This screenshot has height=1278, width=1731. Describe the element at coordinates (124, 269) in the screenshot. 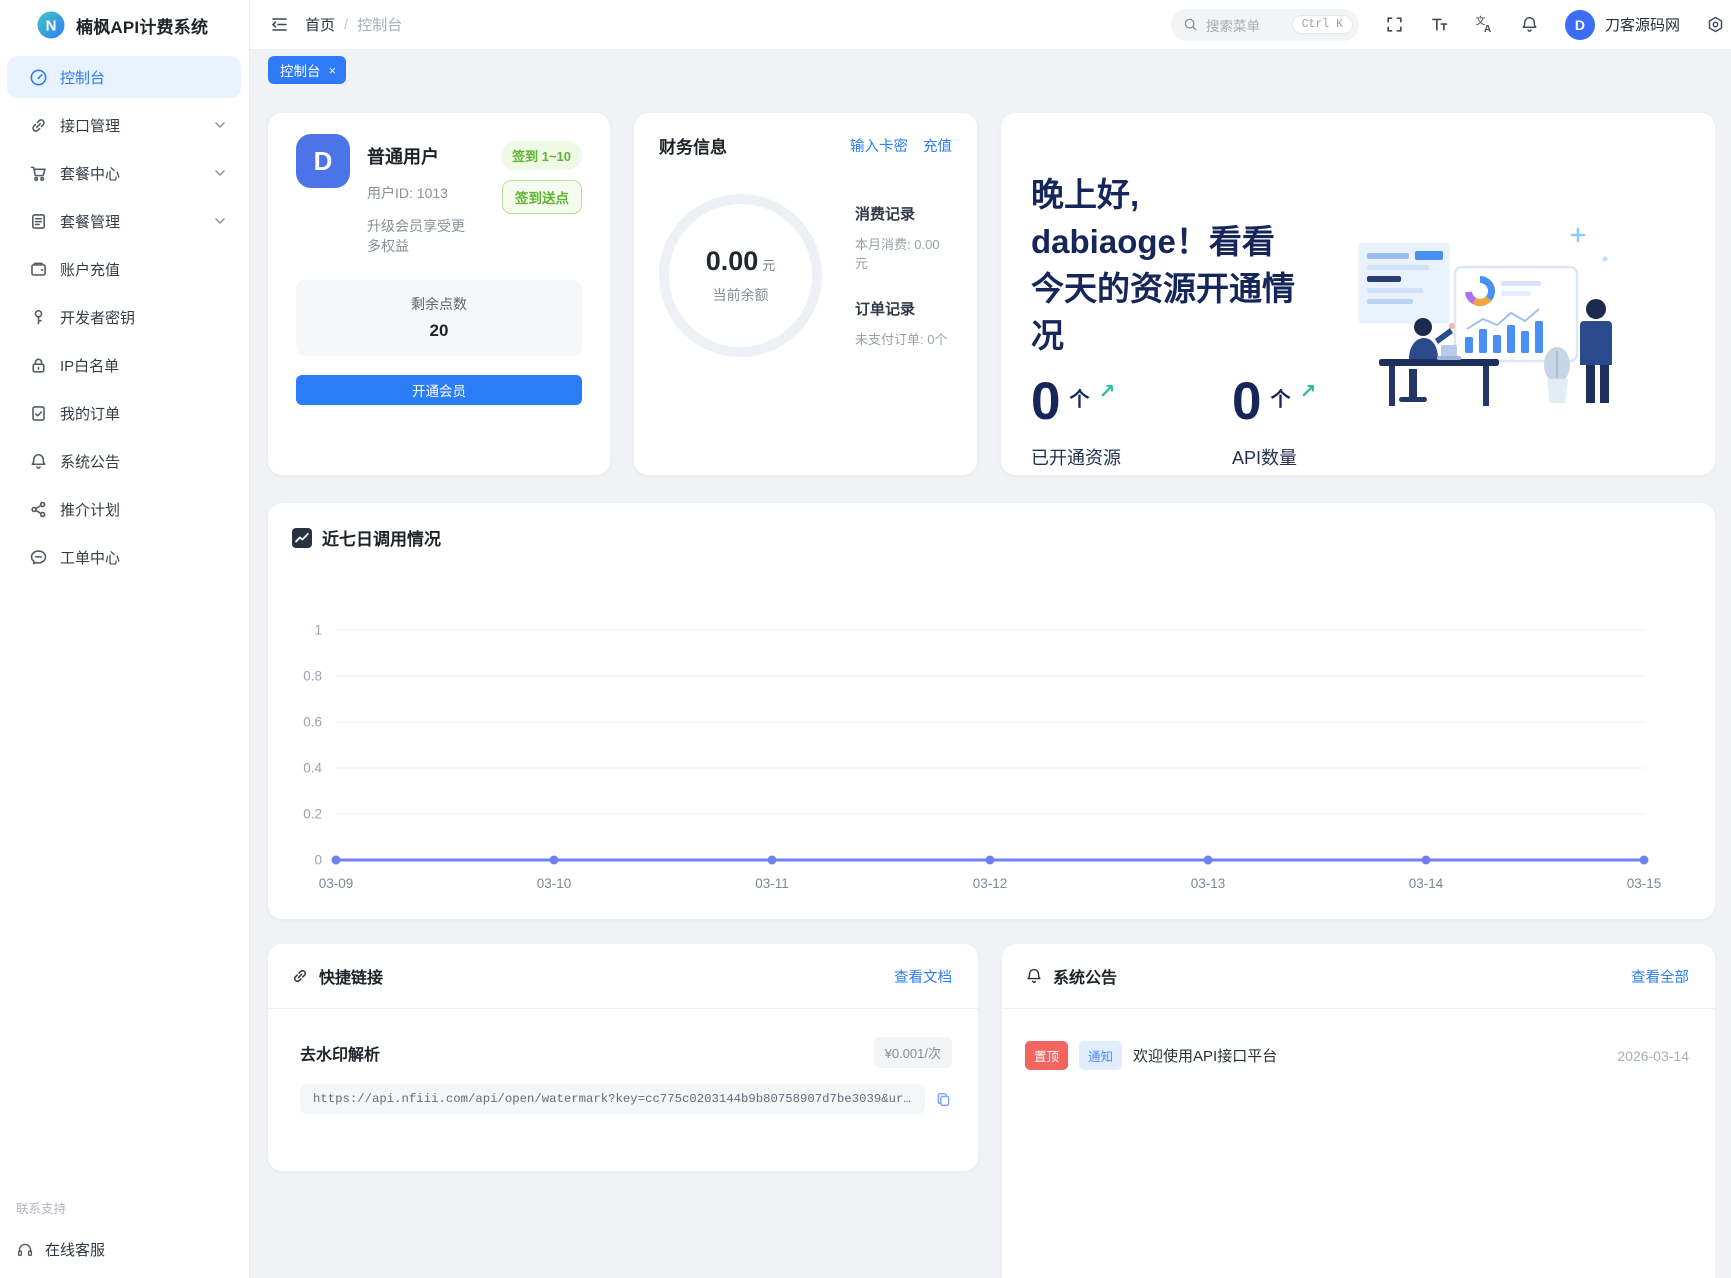

I see `sidebar-item-recharge: 账户充值` at that location.